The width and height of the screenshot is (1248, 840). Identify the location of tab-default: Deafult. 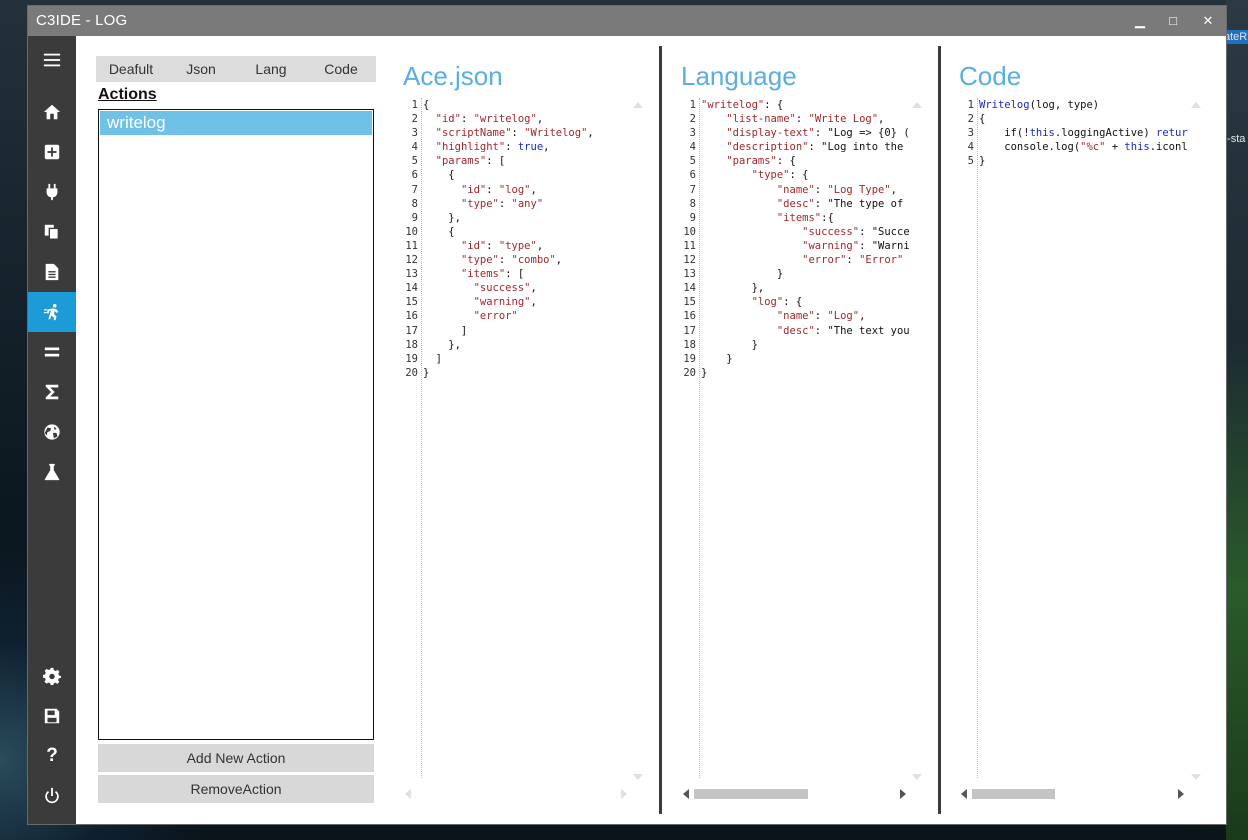
(131, 69).